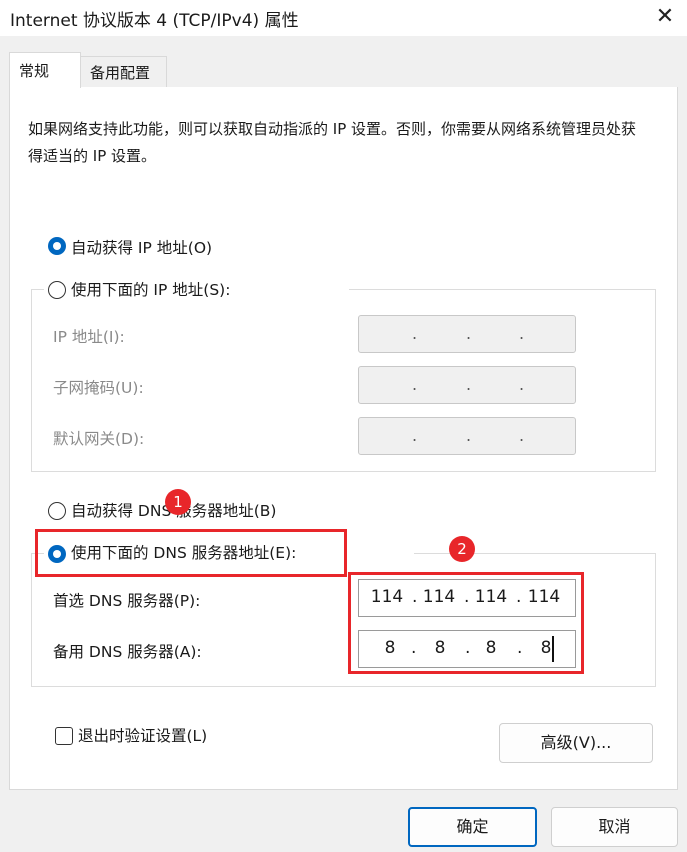 This screenshot has width=687, height=852. What do you see at coordinates (462, 549) in the screenshot?
I see `annotation-badge-2: 2` at bounding box center [462, 549].